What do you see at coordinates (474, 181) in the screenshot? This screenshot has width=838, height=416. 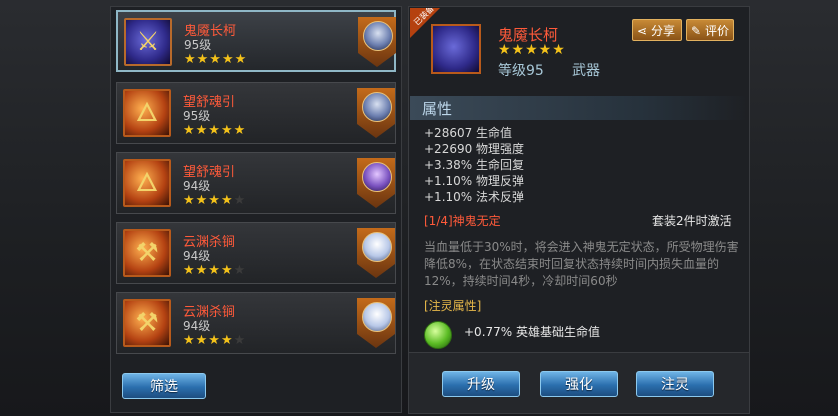 I see `attribute-line: +1.10% 物理反弹` at bounding box center [474, 181].